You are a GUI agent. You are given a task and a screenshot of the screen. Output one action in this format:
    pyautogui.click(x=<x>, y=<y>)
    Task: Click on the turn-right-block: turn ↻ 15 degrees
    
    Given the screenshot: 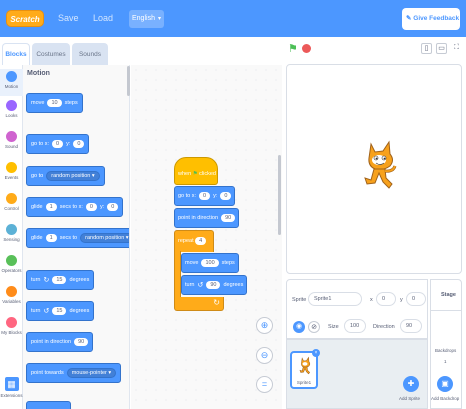 What is the action you would take?
    pyautogui.click(x=60, y=280)
    